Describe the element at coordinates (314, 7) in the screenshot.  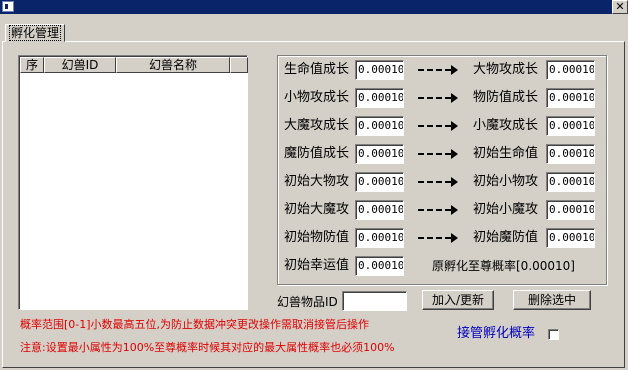
I see `window-title-bar: ✕` at that location.